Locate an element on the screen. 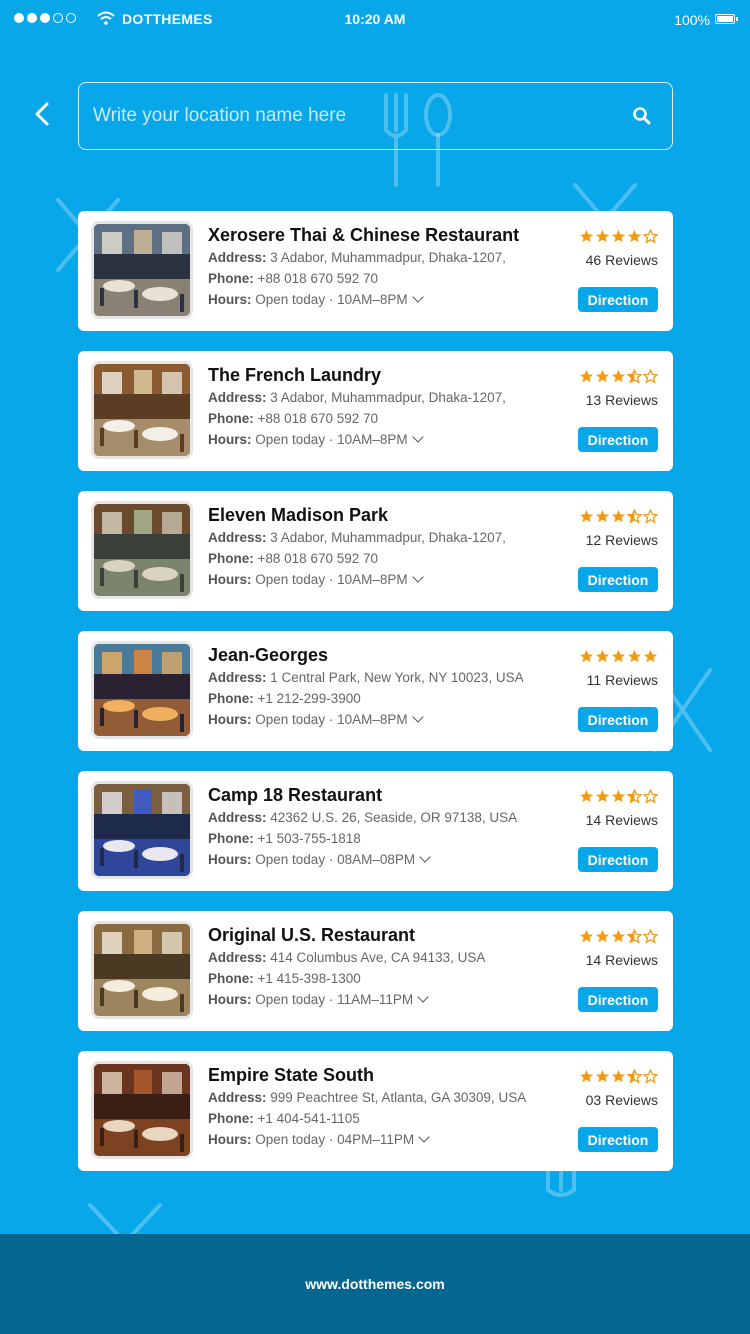  footer-url: www.dotthemes.com is located at coordinates (375, 1284).